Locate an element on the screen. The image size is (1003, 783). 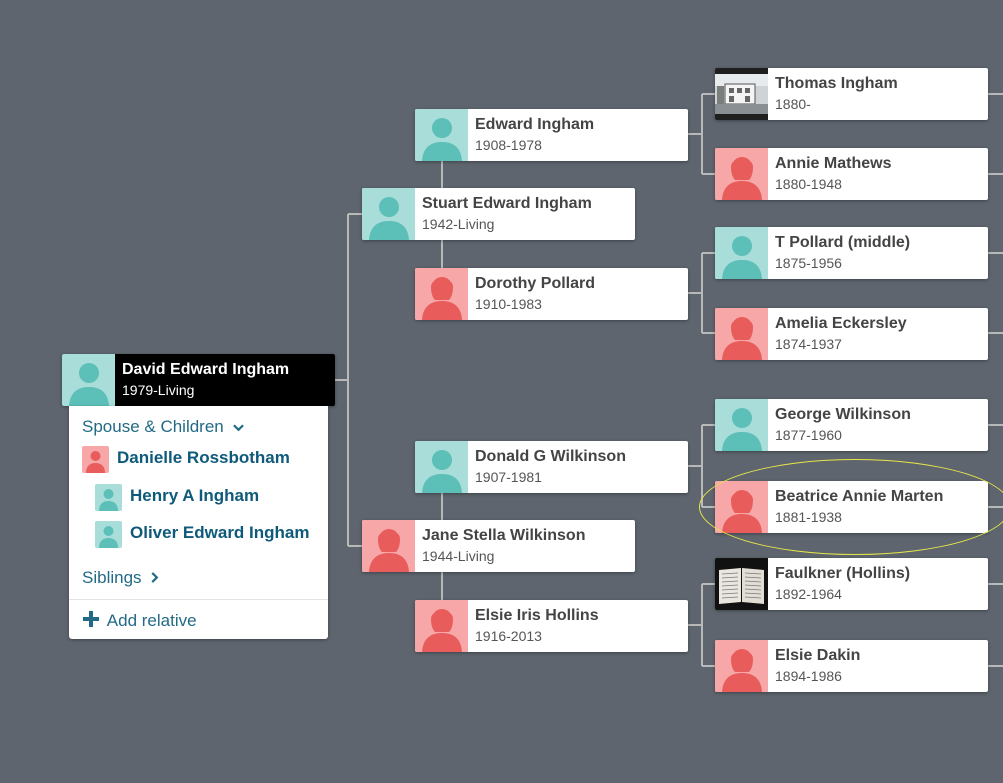
grandparent-card: Dorothy Pollard 1910-1983 is located at coordinates (551, 294).